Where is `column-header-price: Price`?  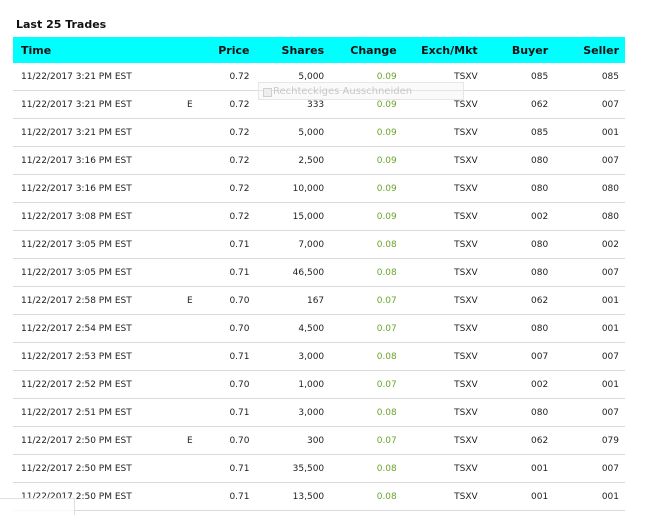
column-header-price: Price is located at coordinates (226, 50).